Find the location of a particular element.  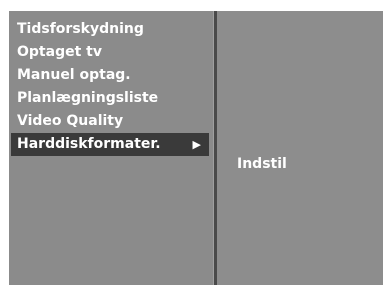

menu-item-label: Video Quality is located at coordinates (70, 121).